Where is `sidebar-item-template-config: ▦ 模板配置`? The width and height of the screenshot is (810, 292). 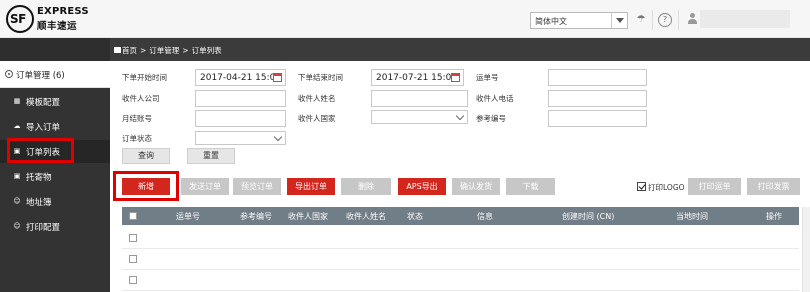 sidebar-item-template-config: ▦ 模板配置 is located at coordinates (55, 101).